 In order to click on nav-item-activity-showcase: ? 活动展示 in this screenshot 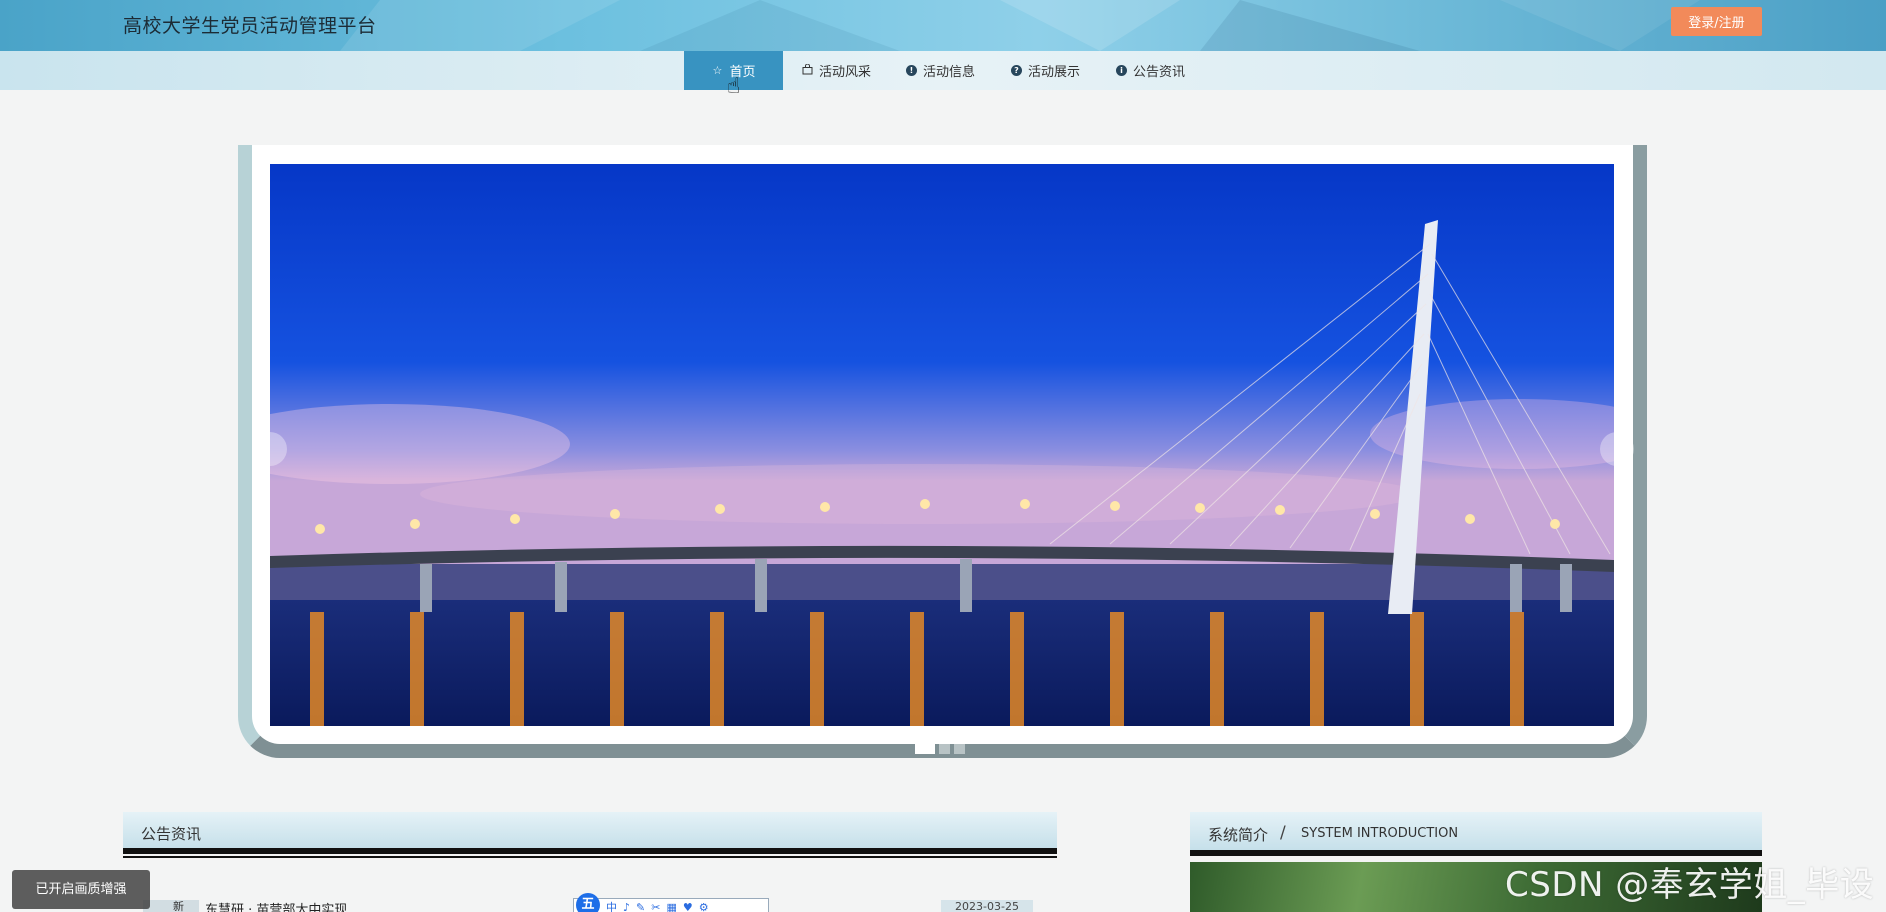, I will do `click(1045, 70)`.